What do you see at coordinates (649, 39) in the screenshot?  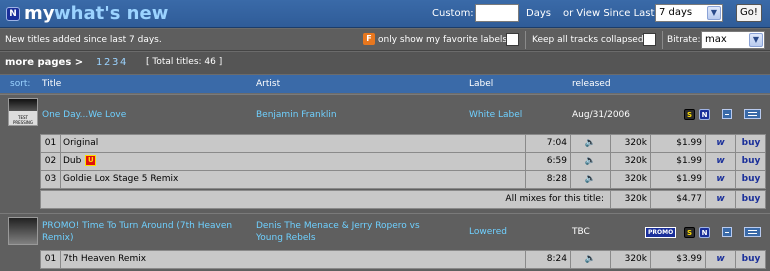 I see `collapse-tracks-checkbox` at bounding box center [649, 39].